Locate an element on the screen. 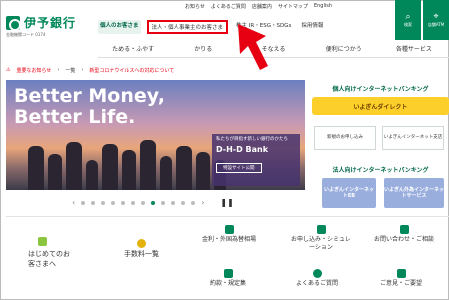 This screenshot has width=449, height=300. nav-services: 各種サービス is located at coordinates (414, 48).